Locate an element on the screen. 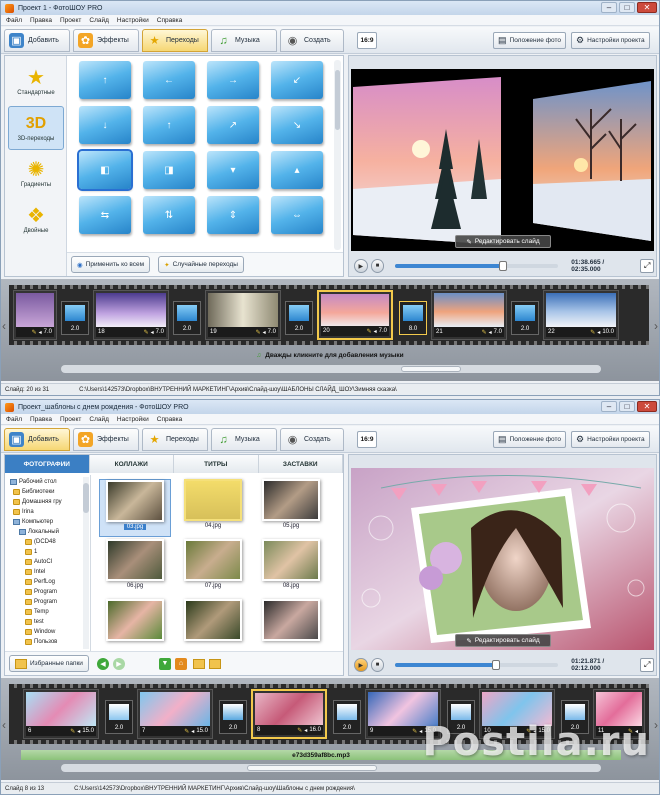 Image resolution: width=660 pixels, height=795 pixels. slide-thumbnail: 18 ✎ ◂ 7.0 is located at coordinates (131, 315).